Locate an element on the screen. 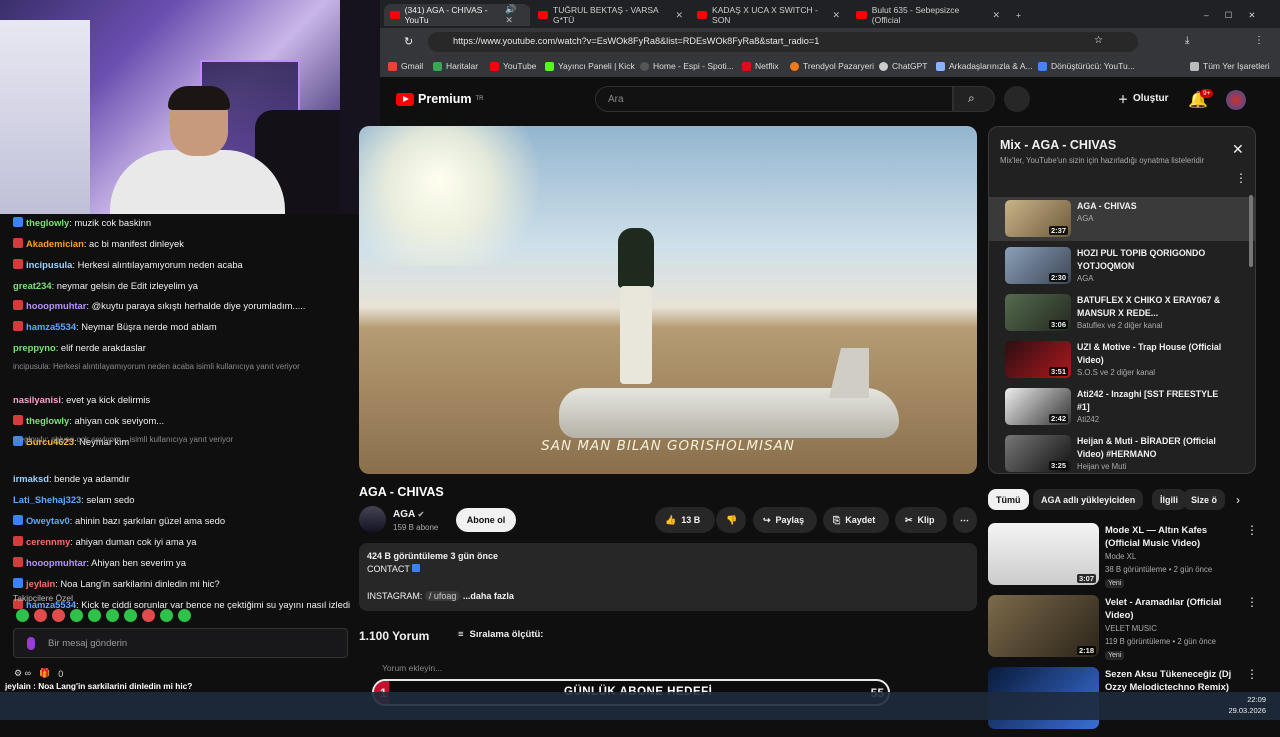 The height and width of the screenshot is (737, 1280). close-icon: 🔊 ✕ is located at coordinates (514, 15).